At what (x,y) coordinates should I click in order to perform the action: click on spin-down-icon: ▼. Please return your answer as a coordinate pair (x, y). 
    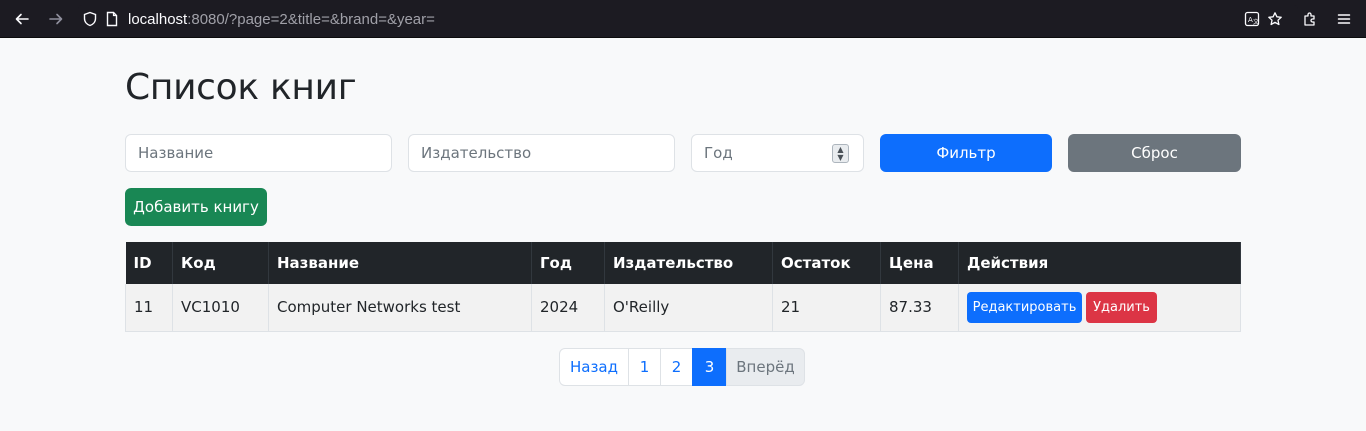
    Looking at the image, I should click on (840, 157).